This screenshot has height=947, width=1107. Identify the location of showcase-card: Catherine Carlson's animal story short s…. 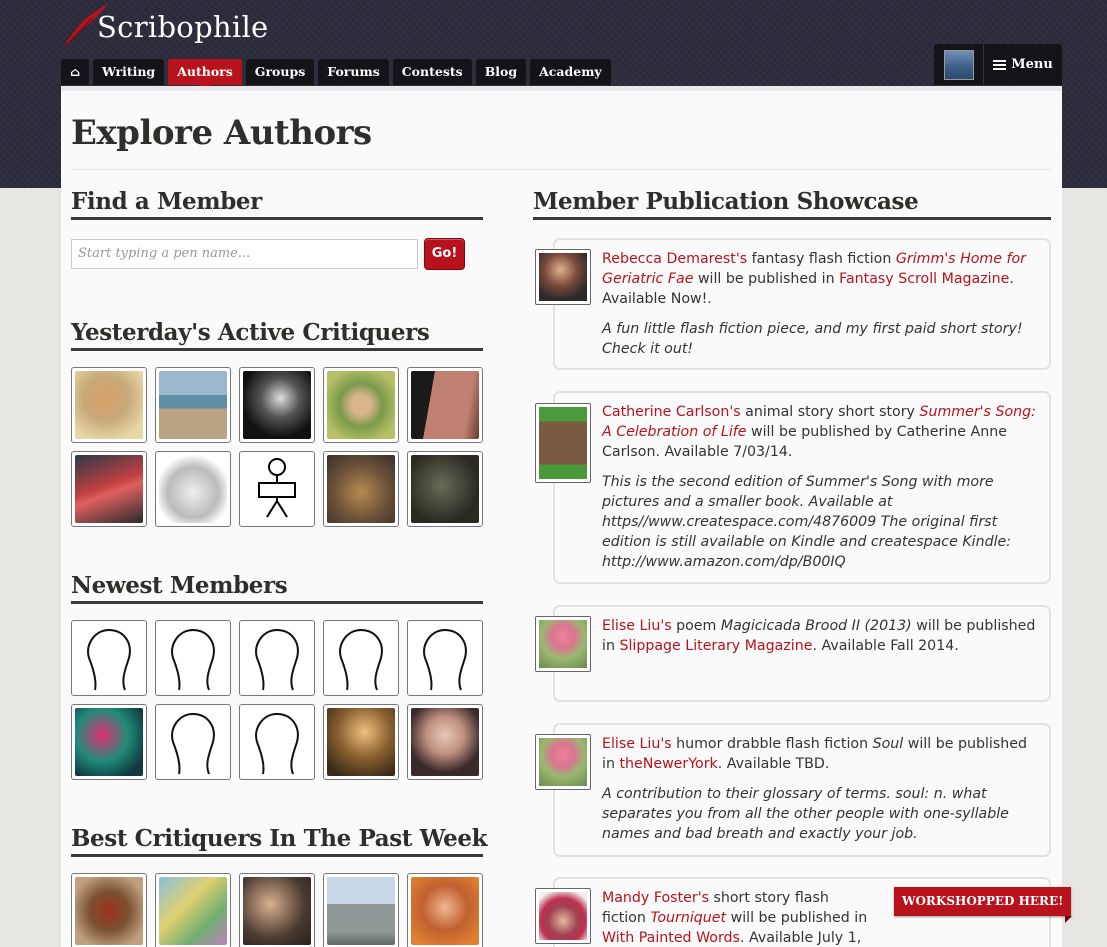
(793, 487).